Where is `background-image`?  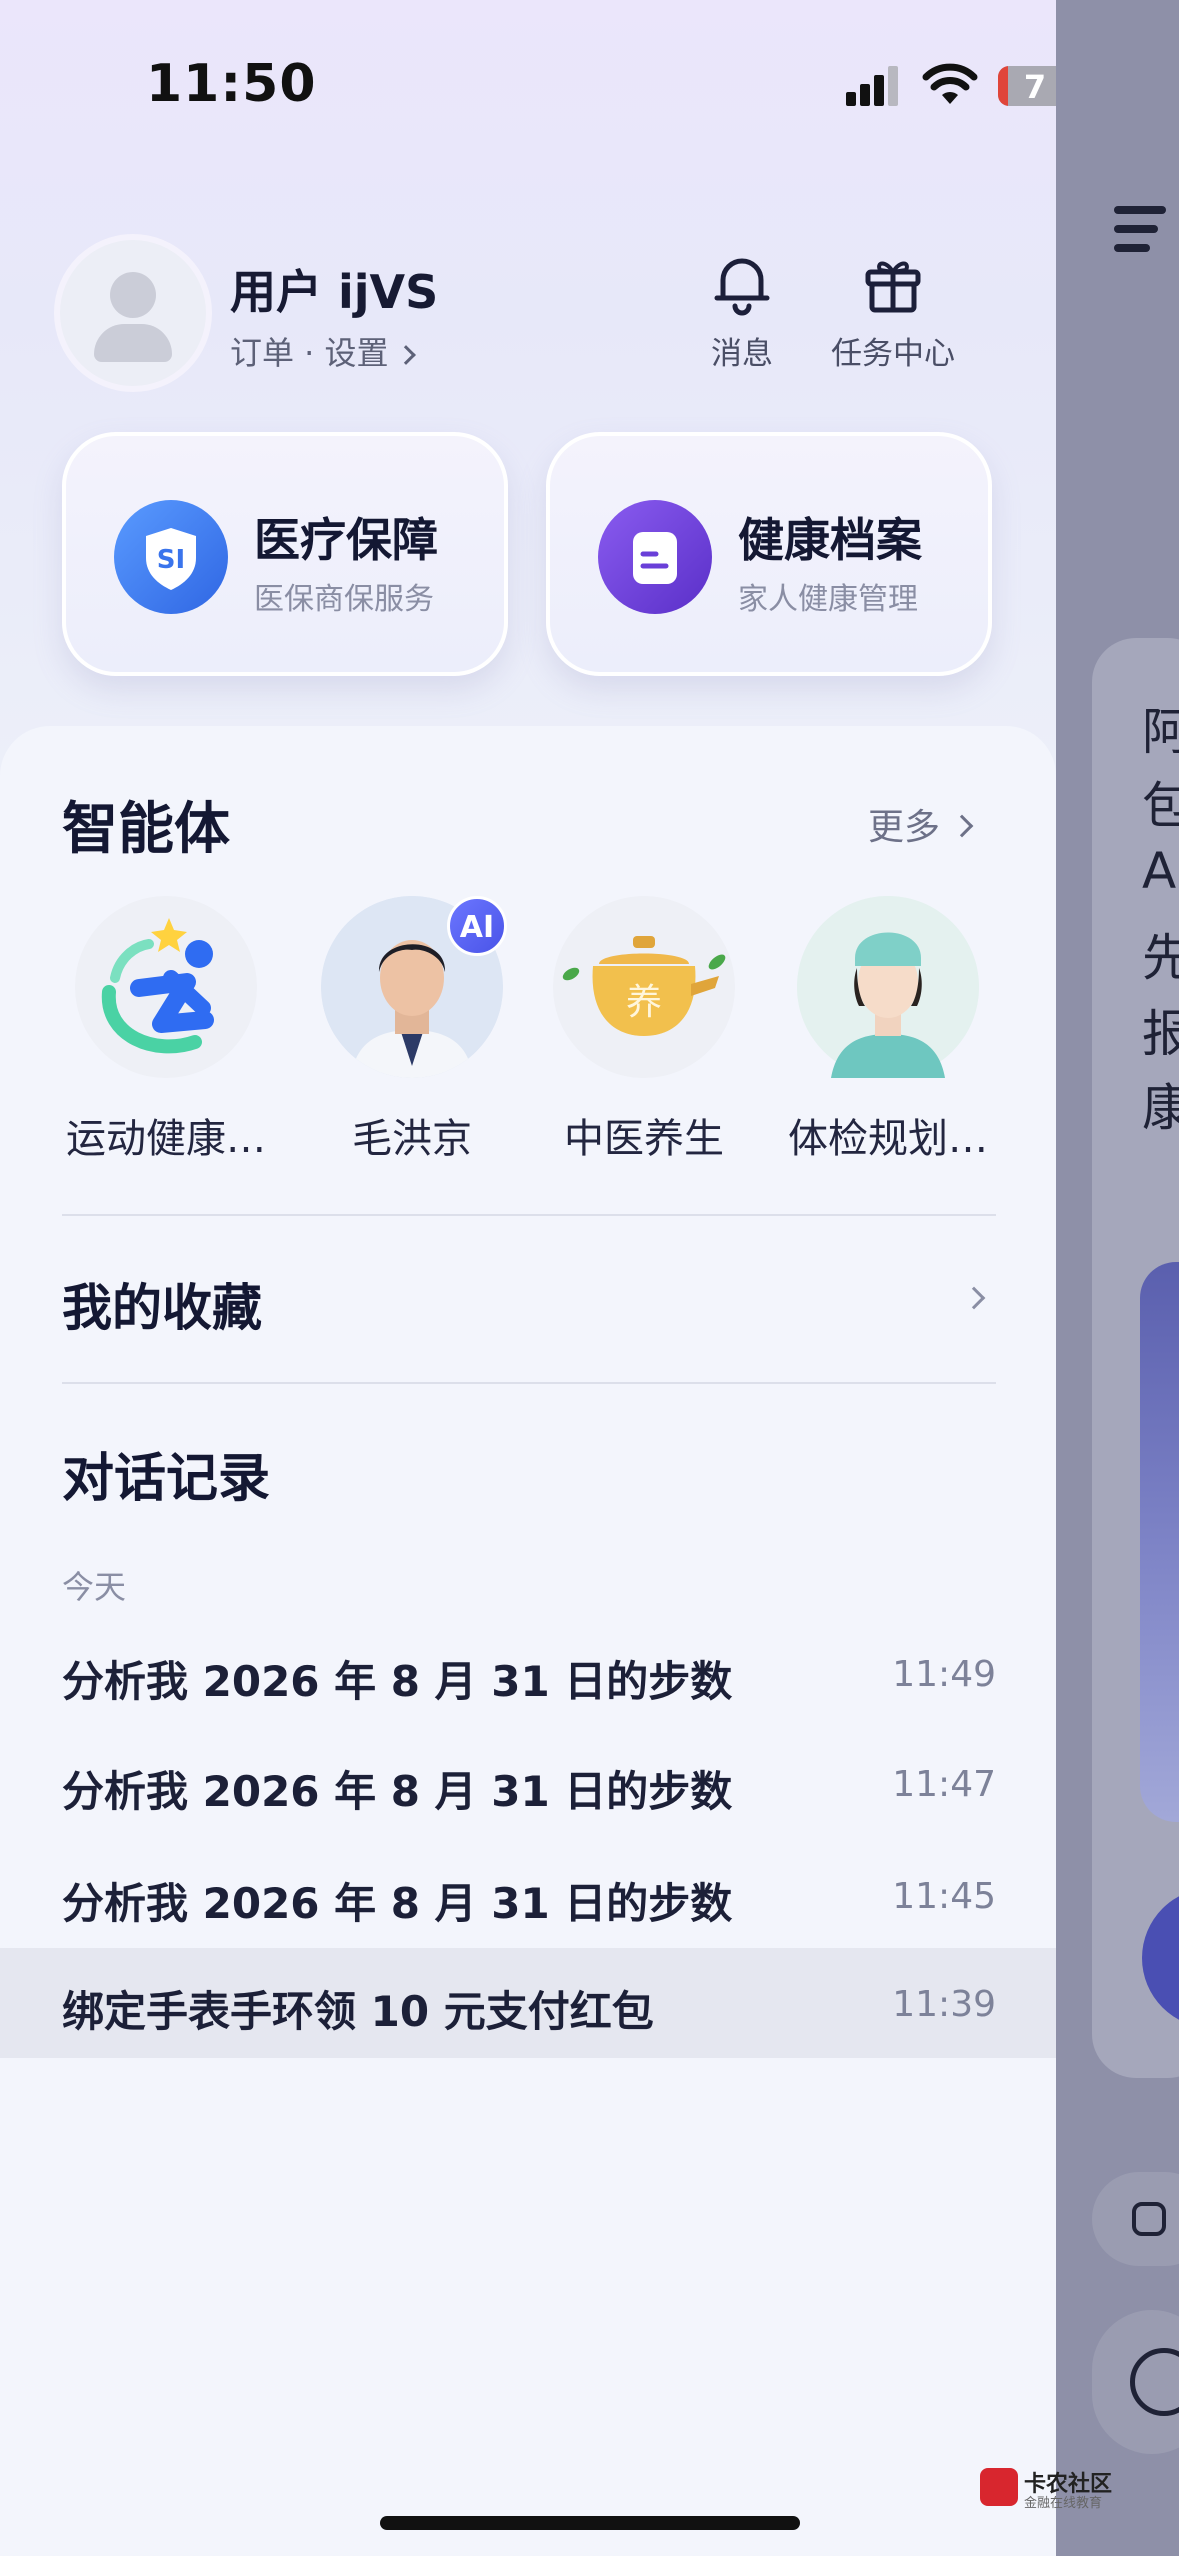
background-image is located at coordinates (1159, 1542).